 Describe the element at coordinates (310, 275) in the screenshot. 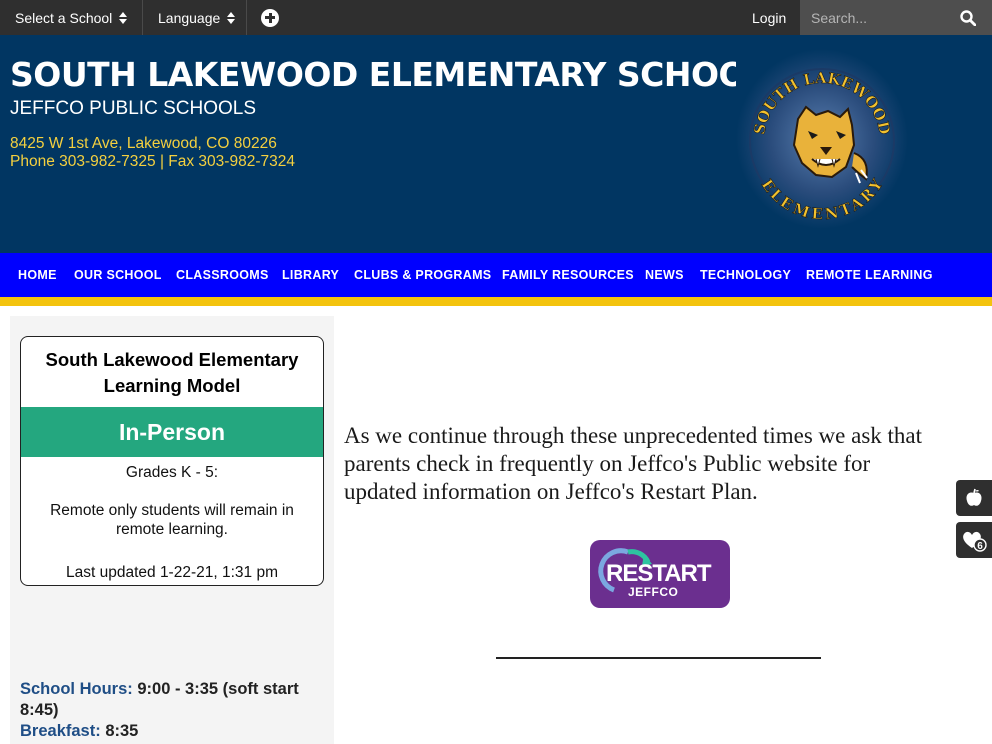

I see `nav-library: LIBRARY` at that location.